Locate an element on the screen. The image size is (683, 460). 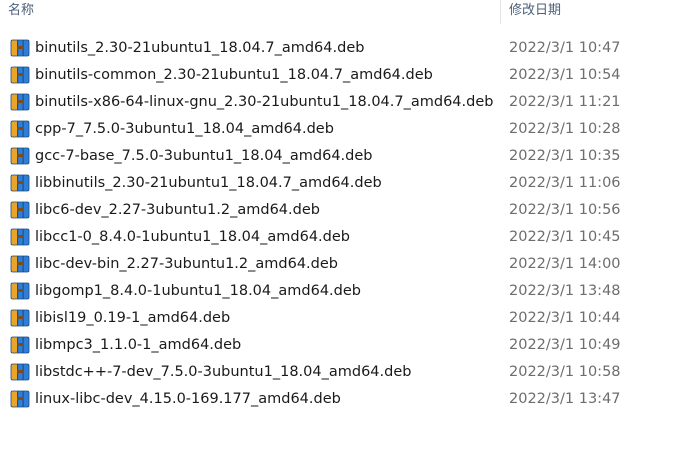
file-date-modified: 2022/3/1 14:00 is located at coordinates (565, 264).